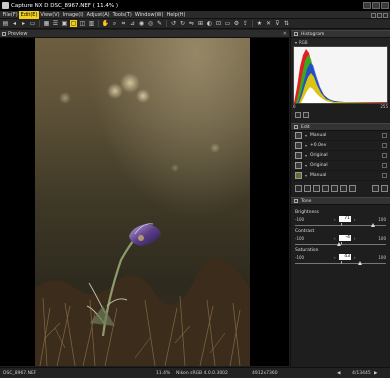  Describe the element at coordinates (340, 176) in the screenshot. I see `edit-row-lens-correction: ▾ Manual` at that location.